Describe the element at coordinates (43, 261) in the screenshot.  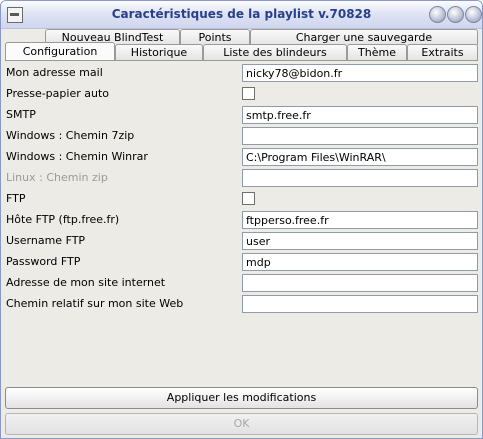
I see `label-password-ftp: Password FTP` at that location.